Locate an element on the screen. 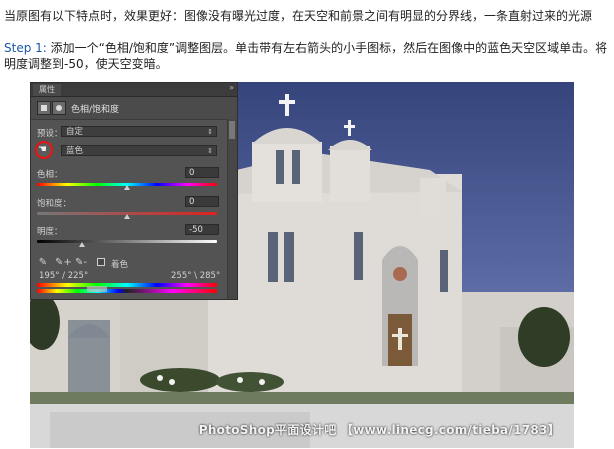 The width and height of the screenshot is (614, 449). eyedropper-minus-icon: ✎- is located at coordinates (81, 263).